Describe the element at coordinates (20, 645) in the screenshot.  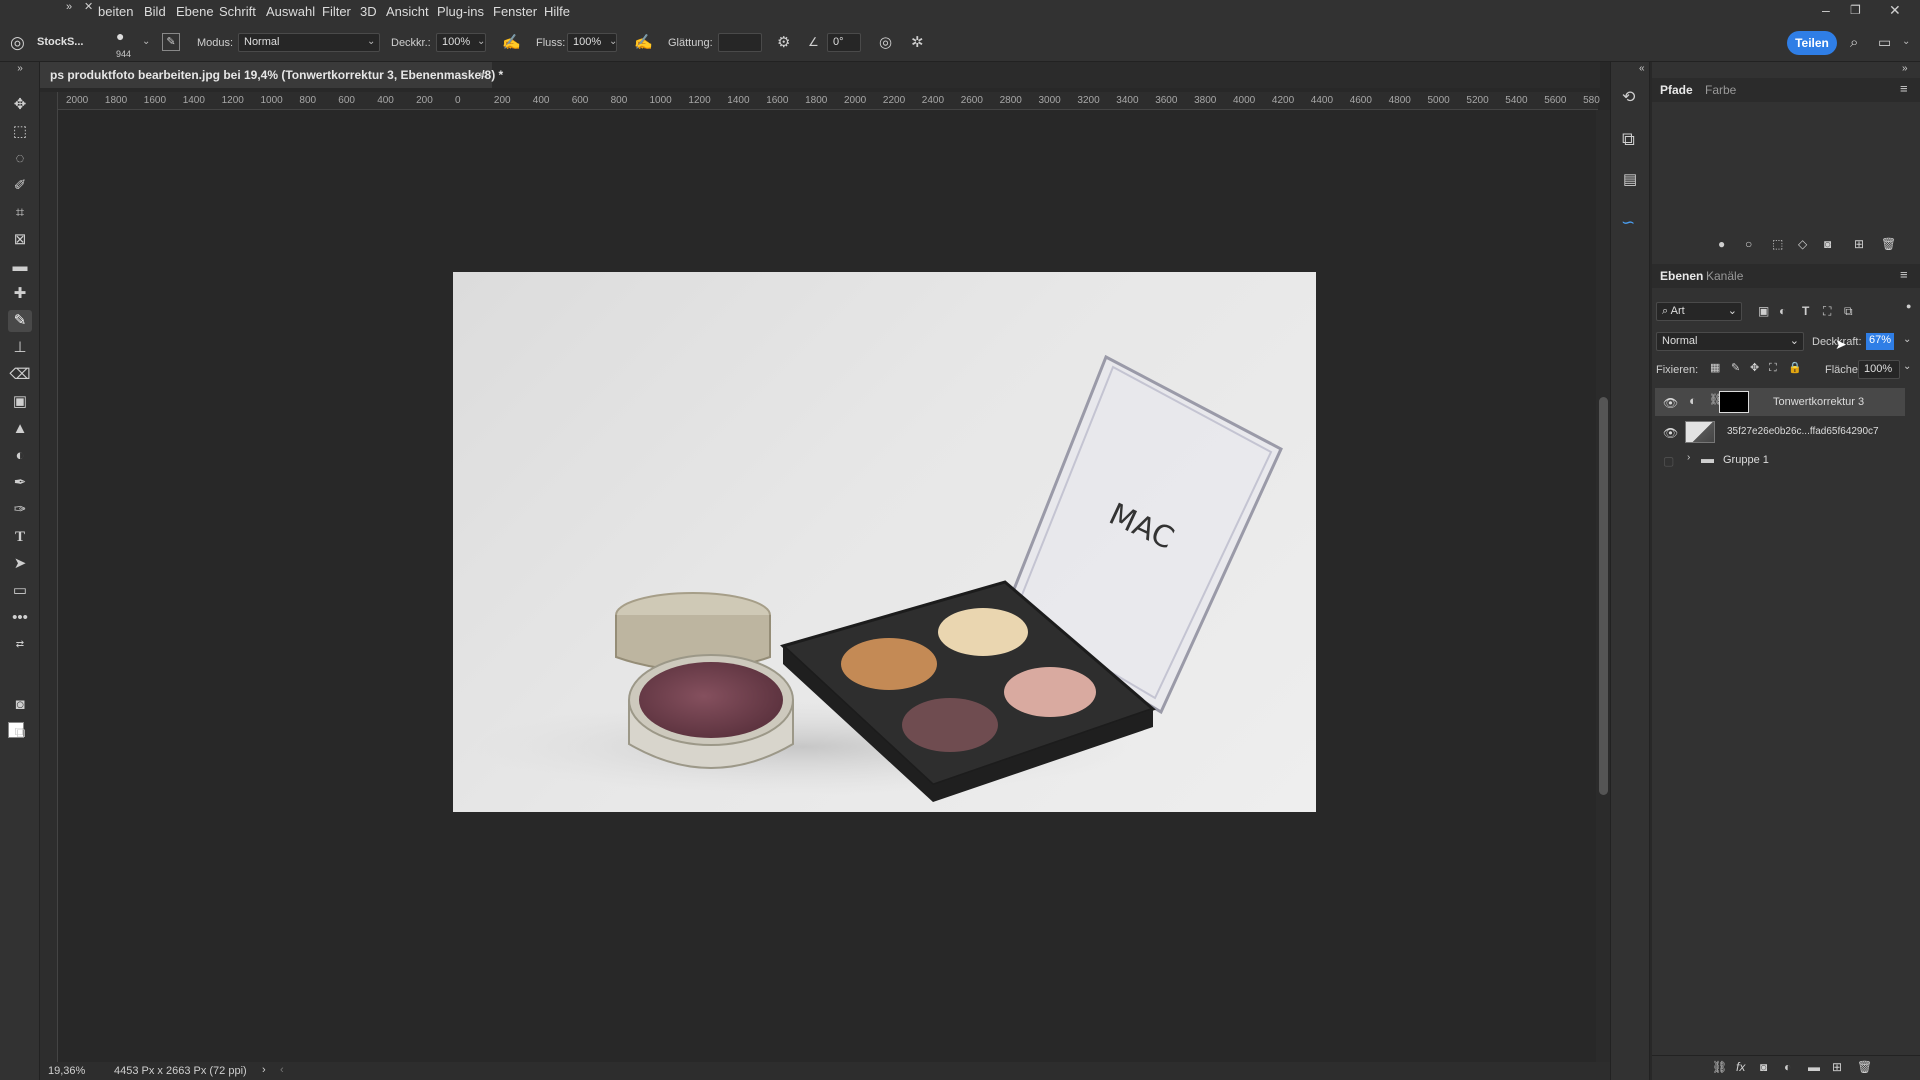
I see `swap-colors-icon: ⇄` at that location.